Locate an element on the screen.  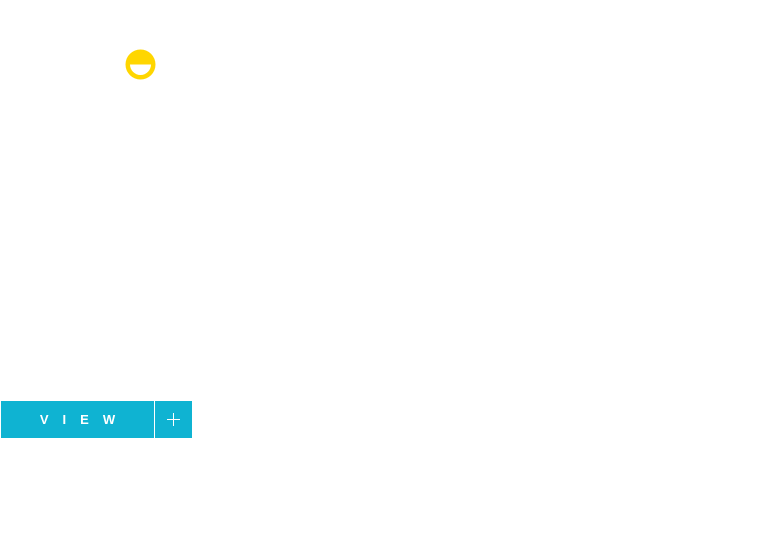
view-button-label: VIEW is located at coordinates (84, 419).